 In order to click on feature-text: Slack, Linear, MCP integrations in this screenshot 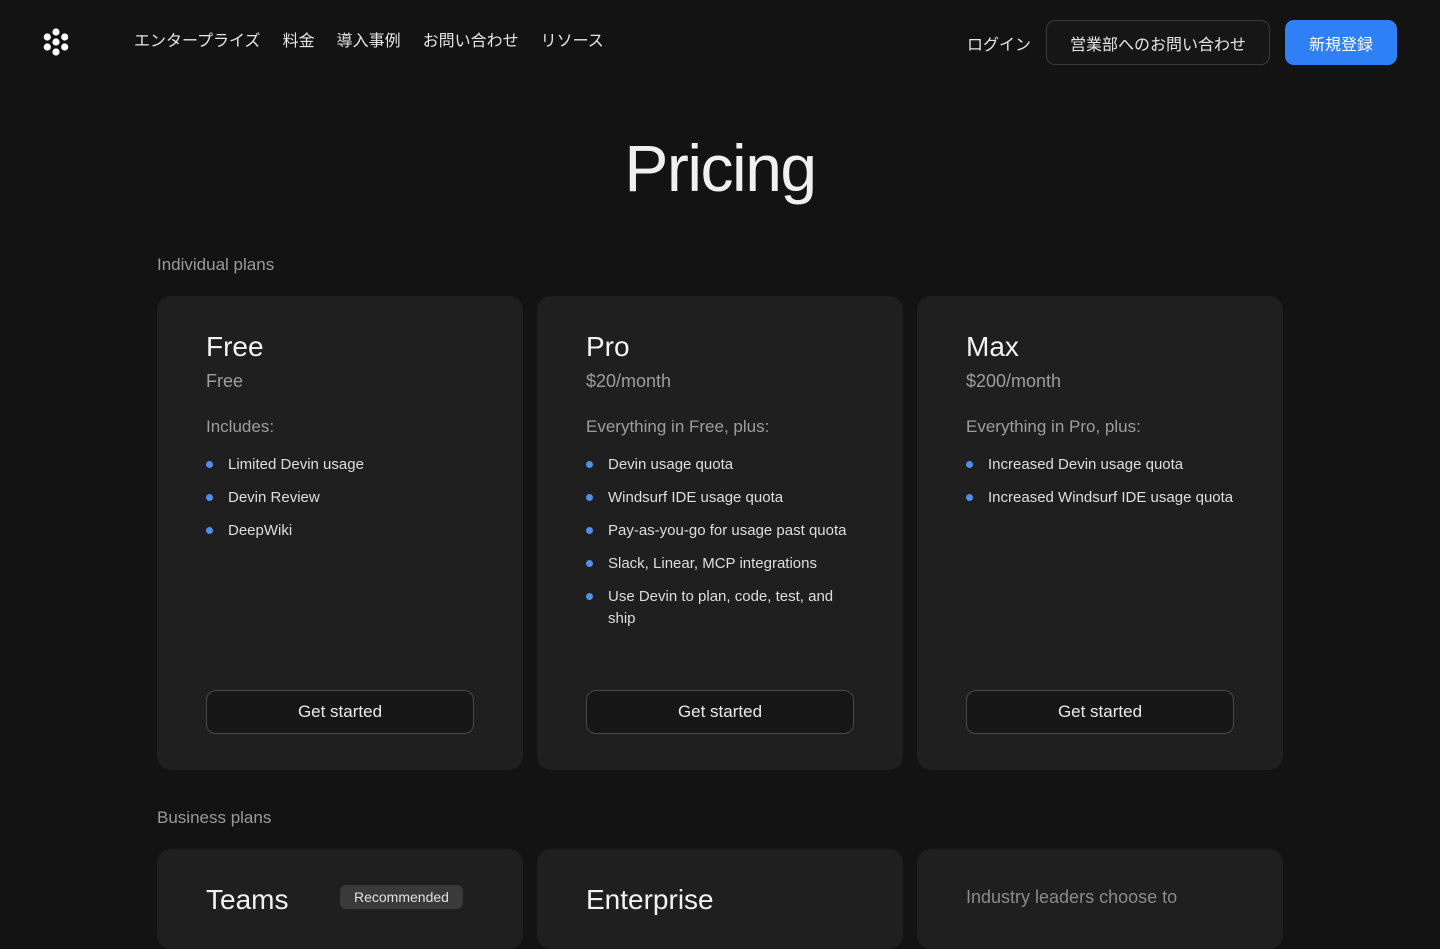, I will do `click(712, 563)`.